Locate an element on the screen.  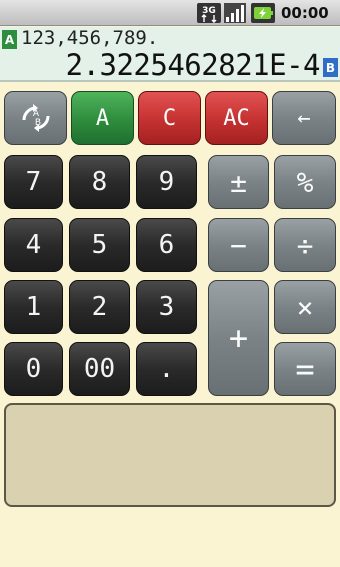
left-arrow-icon: ← is located at coordinates (304, 118).